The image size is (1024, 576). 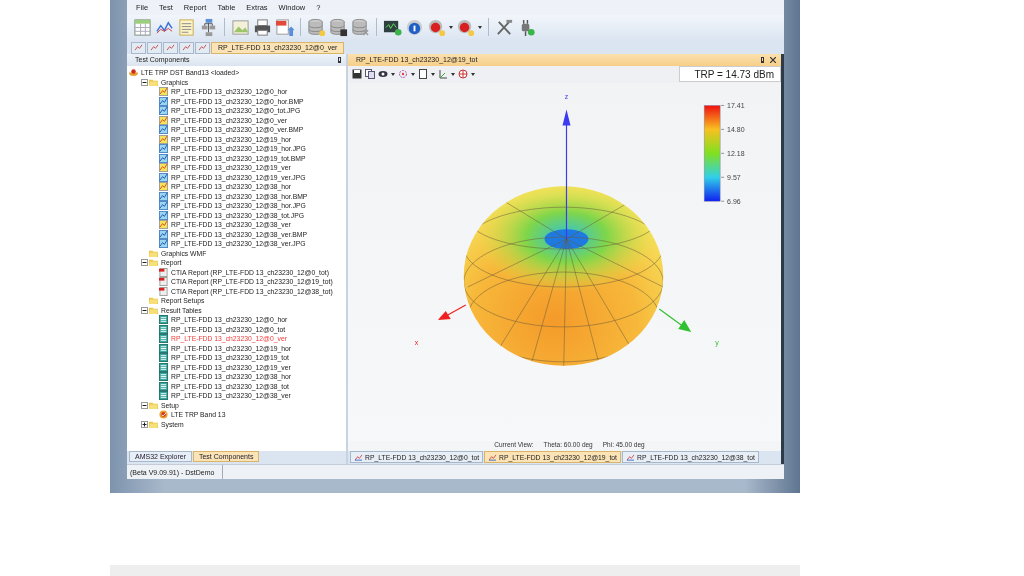 I want to click on close-icon, so click(x=773, y=59).